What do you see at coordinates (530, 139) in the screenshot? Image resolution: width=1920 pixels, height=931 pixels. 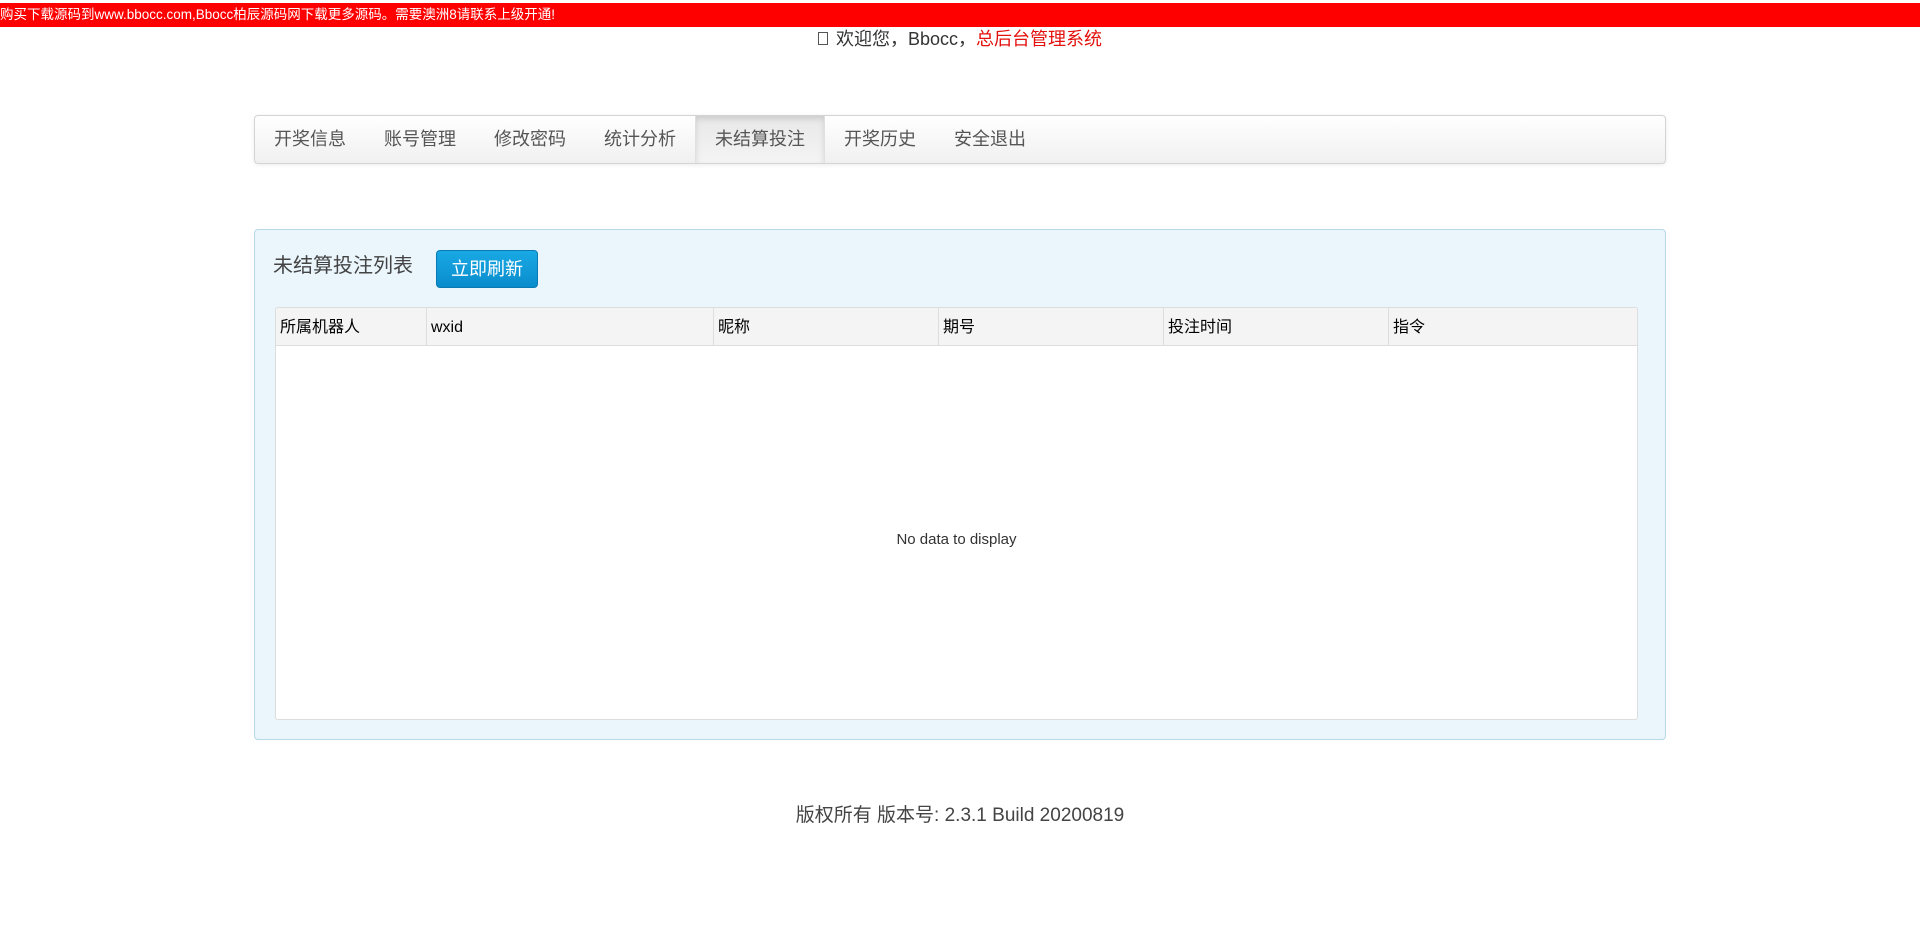 I see `nav-item-change-password: 修改密码` at bounding box center [530, 139].